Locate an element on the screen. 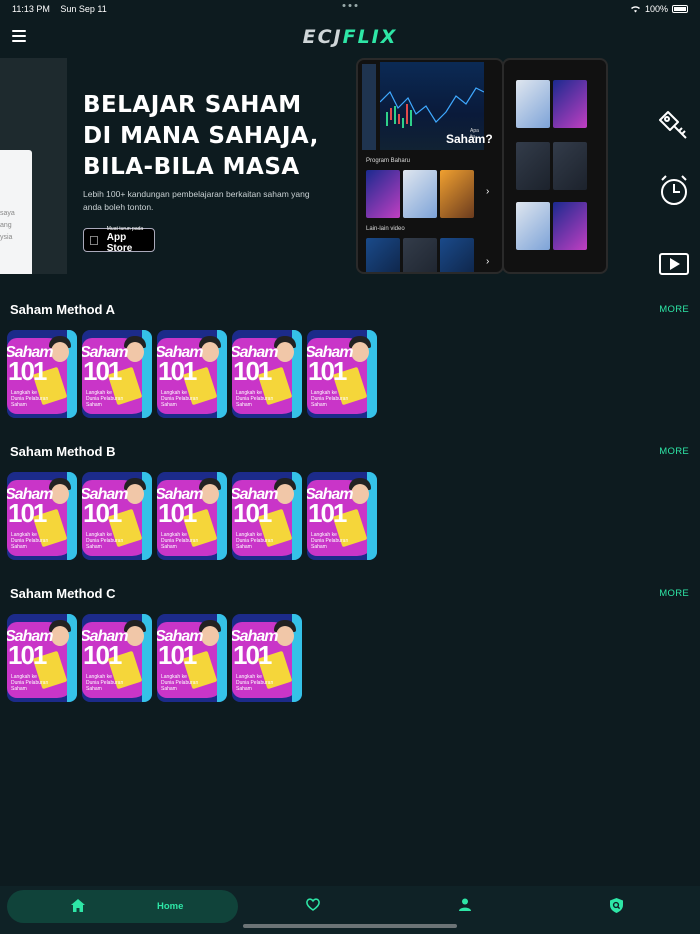 This screenshot has width=700, height=934. wifi-icon is located at coordinates (635, 9).